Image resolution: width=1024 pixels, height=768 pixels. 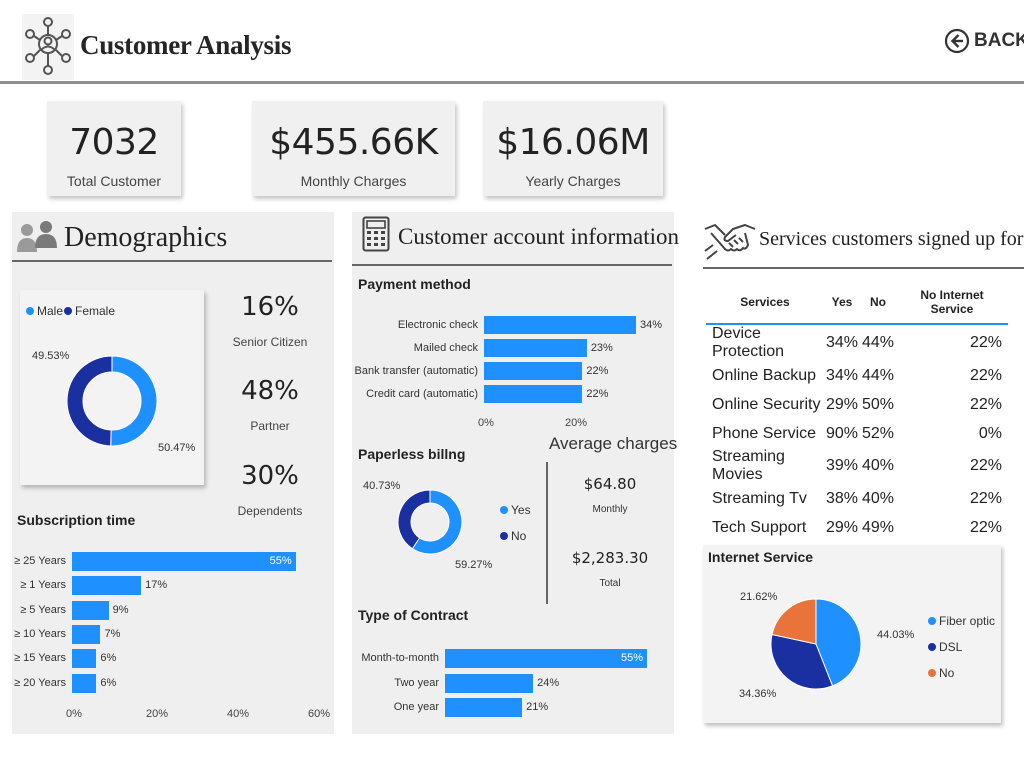 What do you see at coordinates (474, 565) in the screenshot?
I see `paperless-yes-pct: 59.27%` at bounding box center [474, 565].